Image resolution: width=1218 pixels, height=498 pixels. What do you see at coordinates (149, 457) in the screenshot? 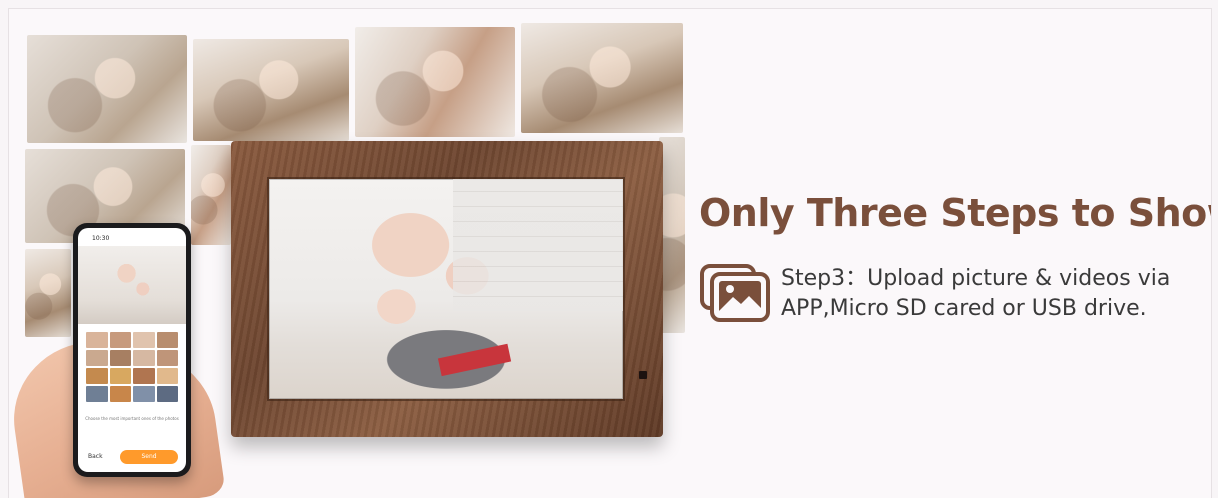
I see `send-button: Send` at bounding box center [149, 457].